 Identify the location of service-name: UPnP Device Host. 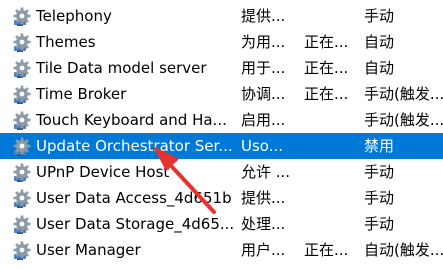
(103, 172).